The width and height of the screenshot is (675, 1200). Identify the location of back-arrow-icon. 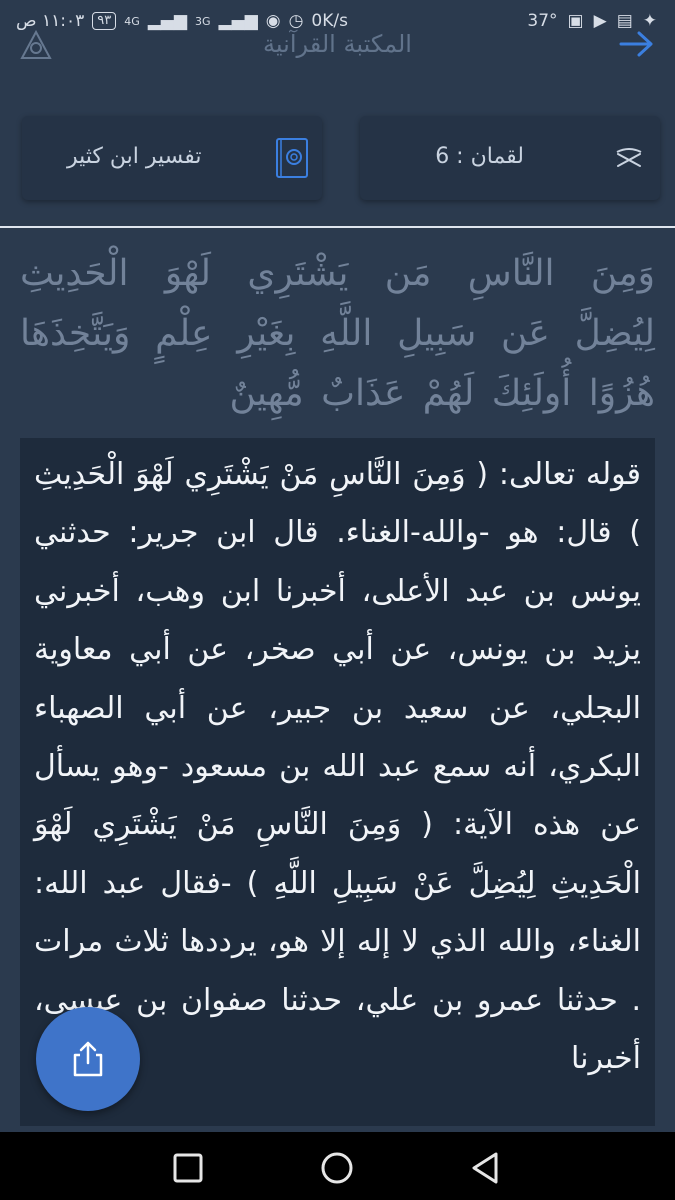
(637, 44).